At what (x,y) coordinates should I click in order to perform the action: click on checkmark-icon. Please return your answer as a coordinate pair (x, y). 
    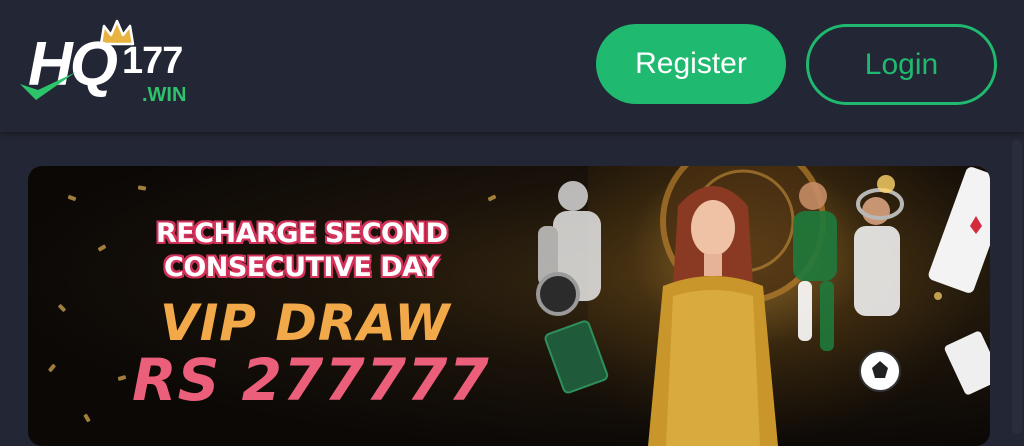
    Looking at the image, I should click on (48, 86).